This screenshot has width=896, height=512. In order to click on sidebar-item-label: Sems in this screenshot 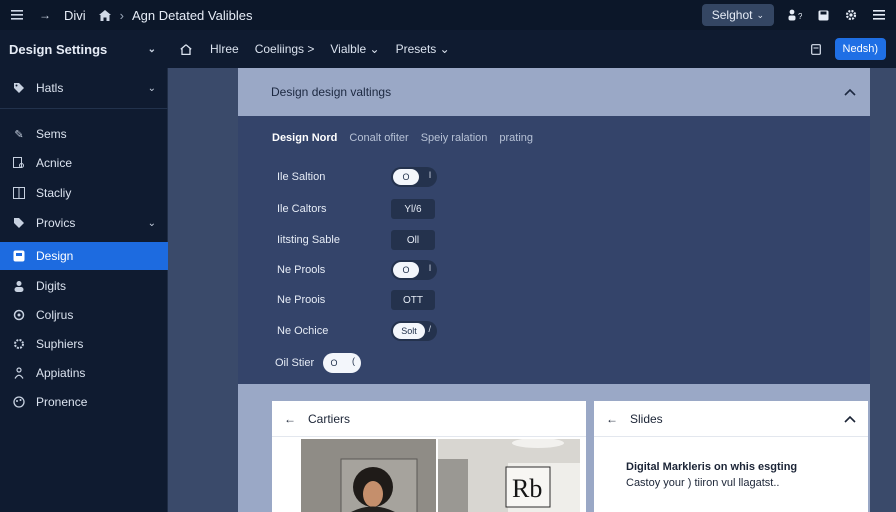, I will do `click(51, 134)`.